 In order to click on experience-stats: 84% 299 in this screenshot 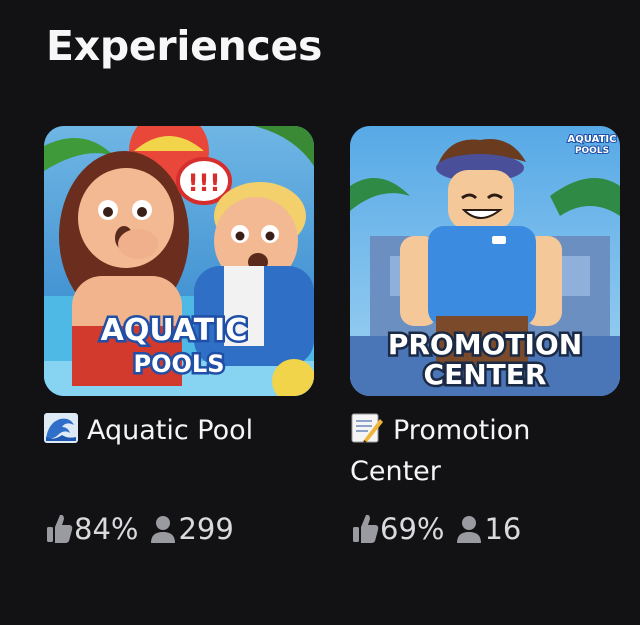, I will do `click(139, 529)`.